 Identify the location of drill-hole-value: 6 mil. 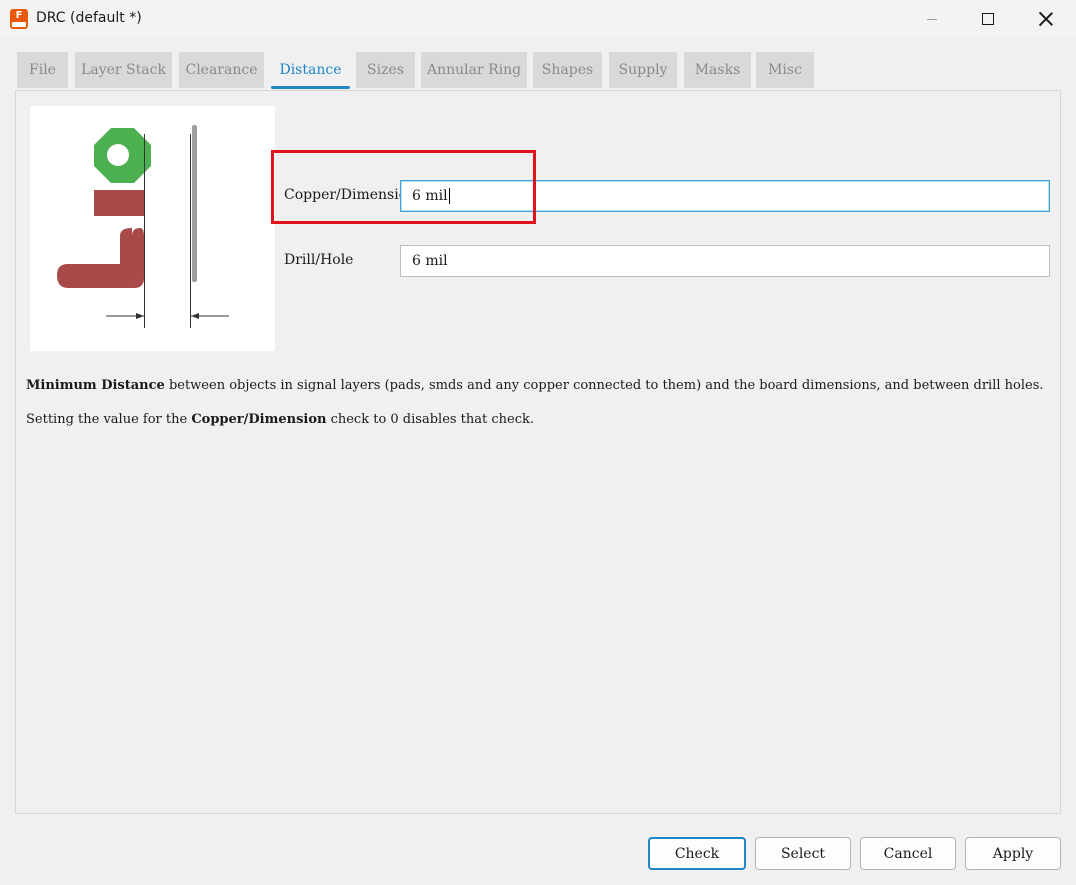
(430, 261).